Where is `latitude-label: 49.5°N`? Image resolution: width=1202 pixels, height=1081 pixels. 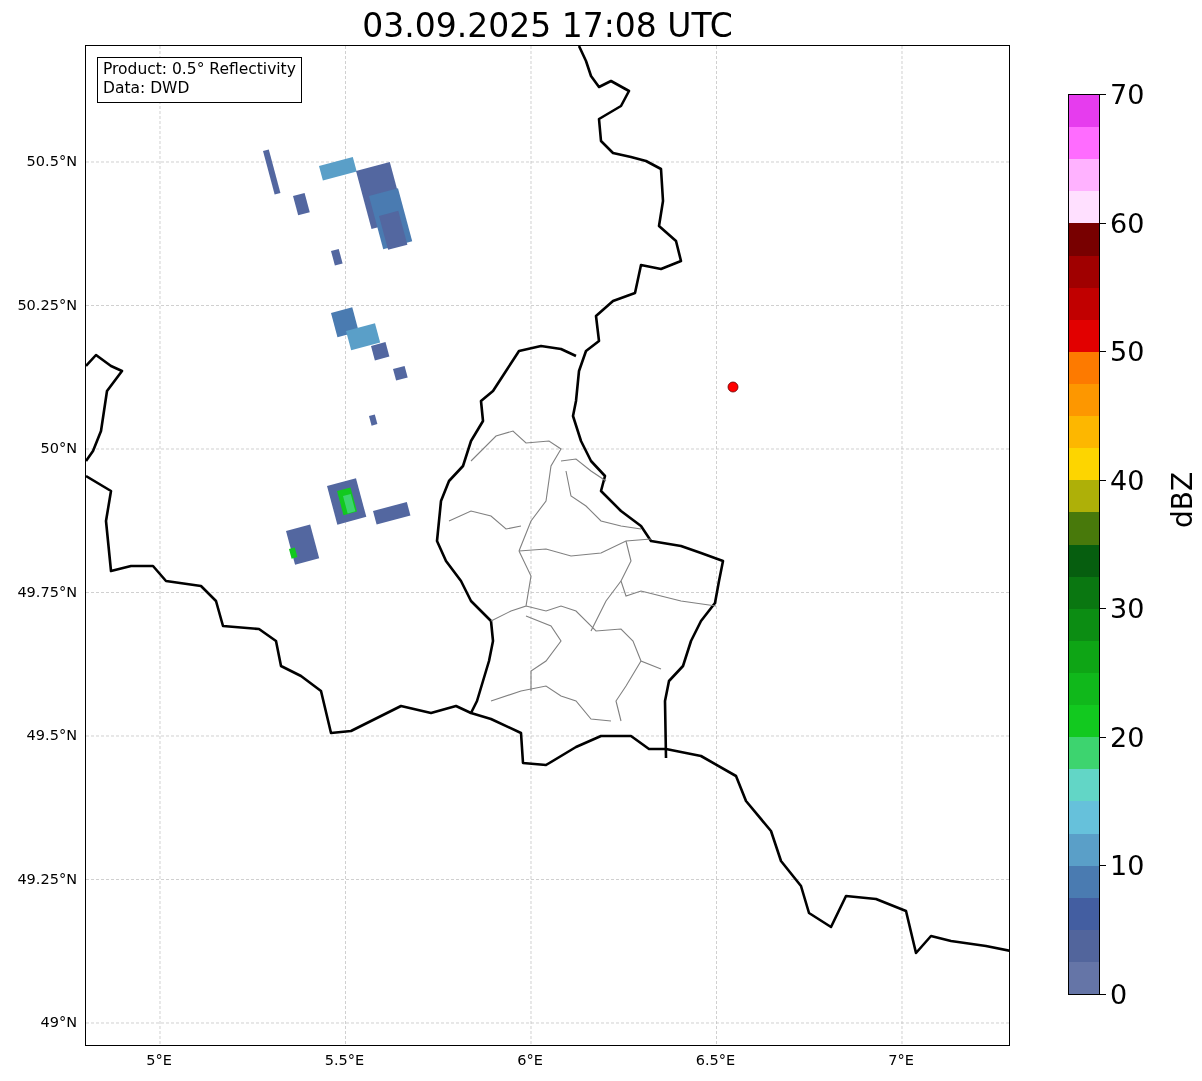 latitude-label: 49.5°N is located at coordinates (51, 735).